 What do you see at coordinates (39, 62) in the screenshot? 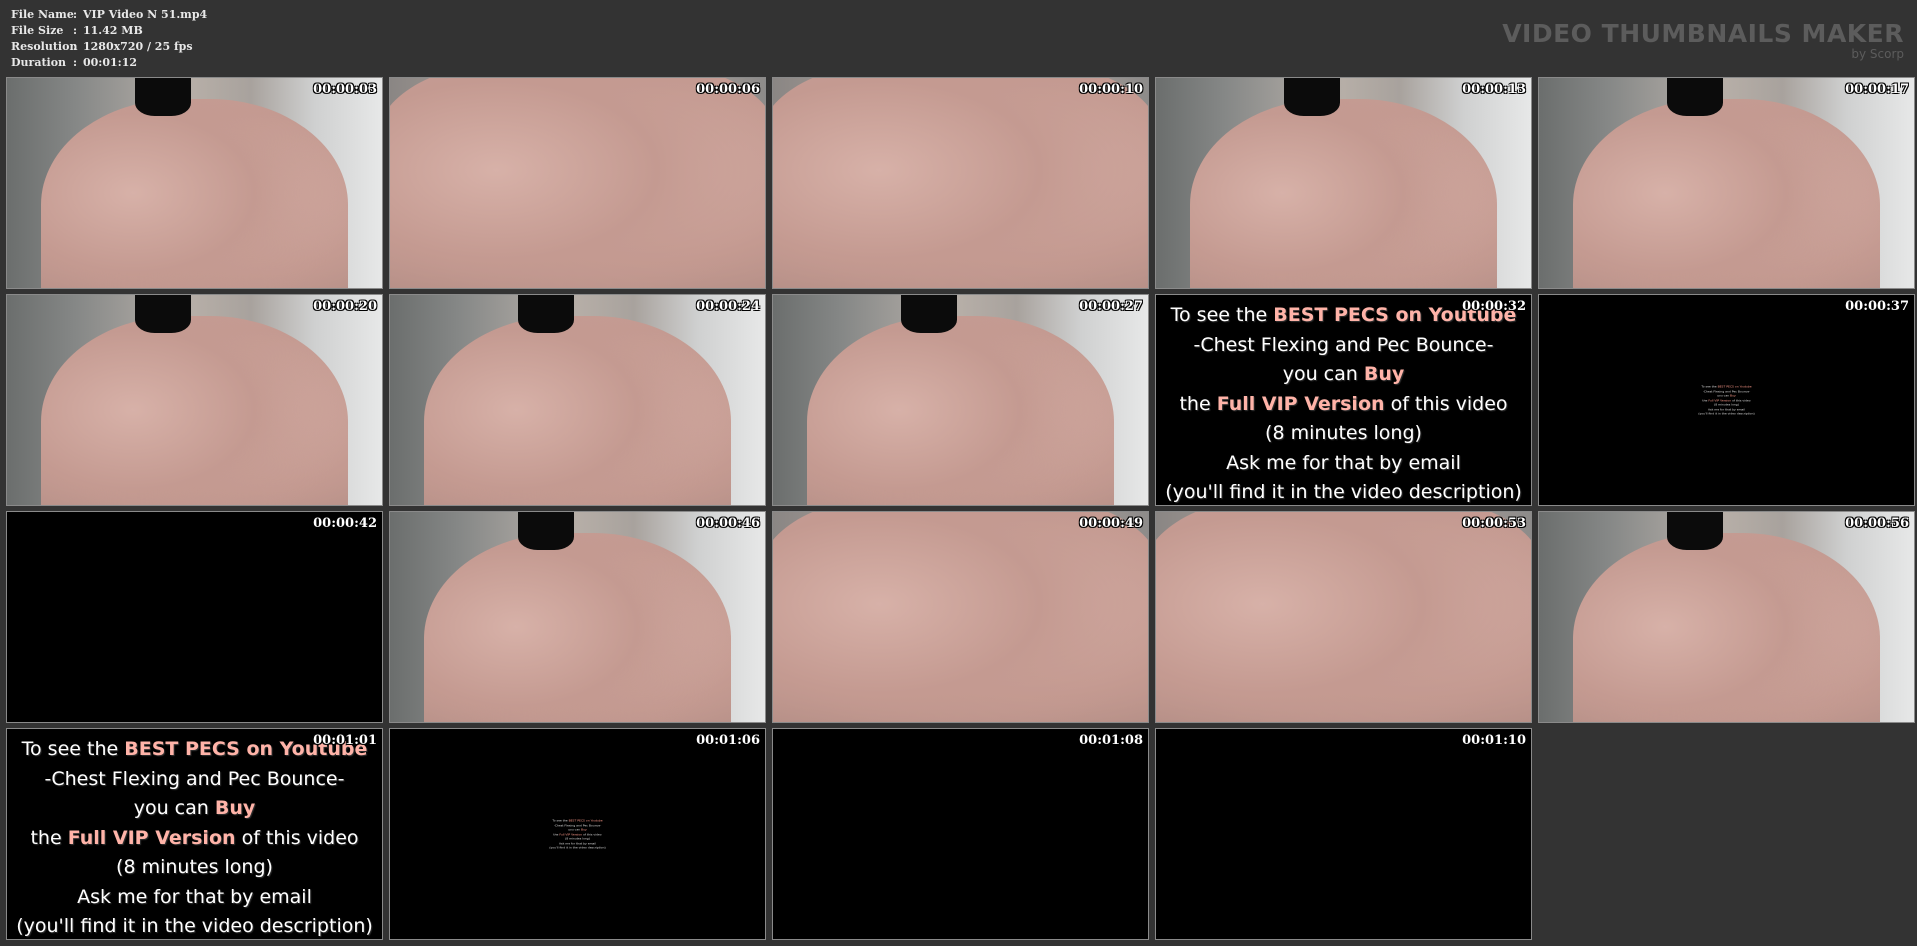
I see `file-info-key: Duration` at bounding box center [39, 62].